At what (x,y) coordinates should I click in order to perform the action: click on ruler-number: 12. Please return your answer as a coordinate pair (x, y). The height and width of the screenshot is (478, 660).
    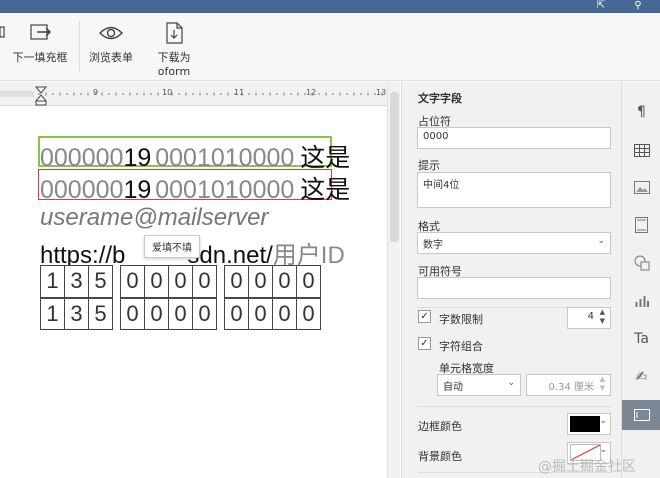
    Looking at the image, I should click on (311, 92).